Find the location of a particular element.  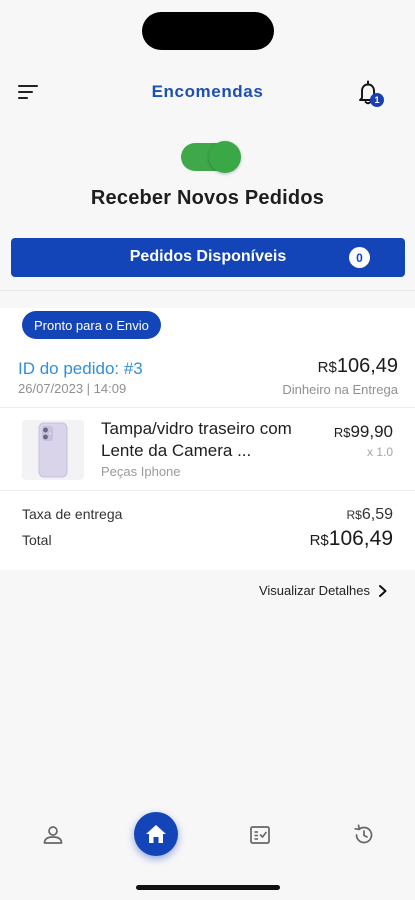

home-icon is located at coordinates (156, 834).